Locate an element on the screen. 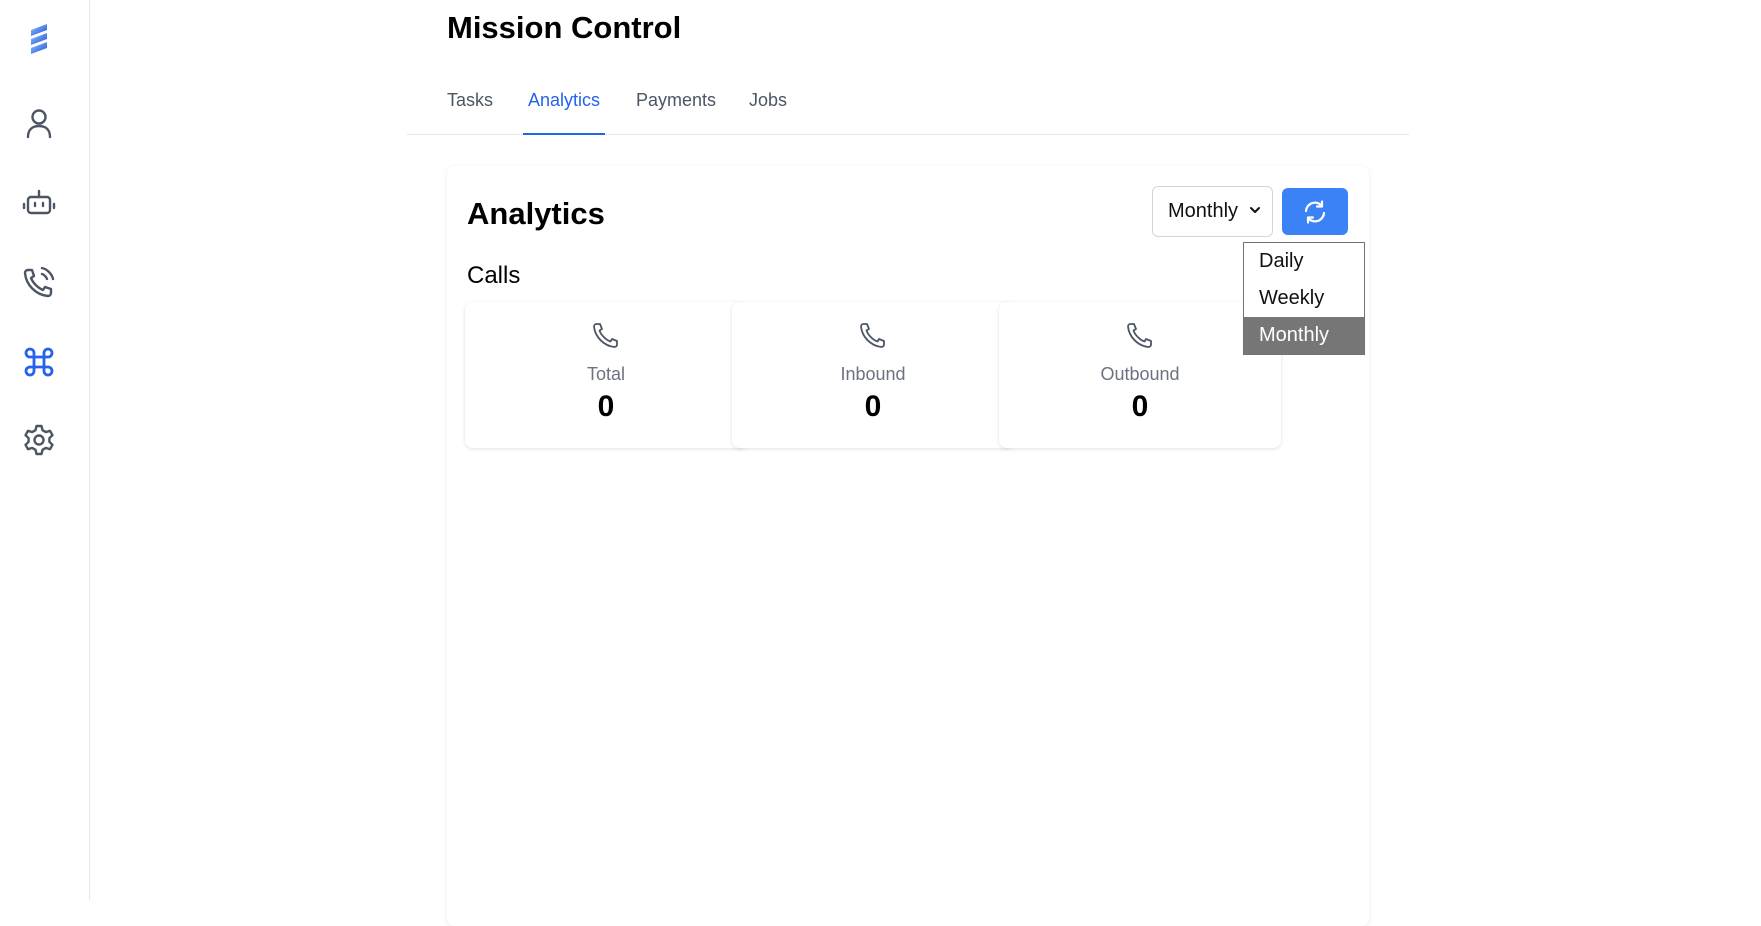 The image size is (1761, 926). stat-card-total: Total 0 is located at coordinates (606, 375).